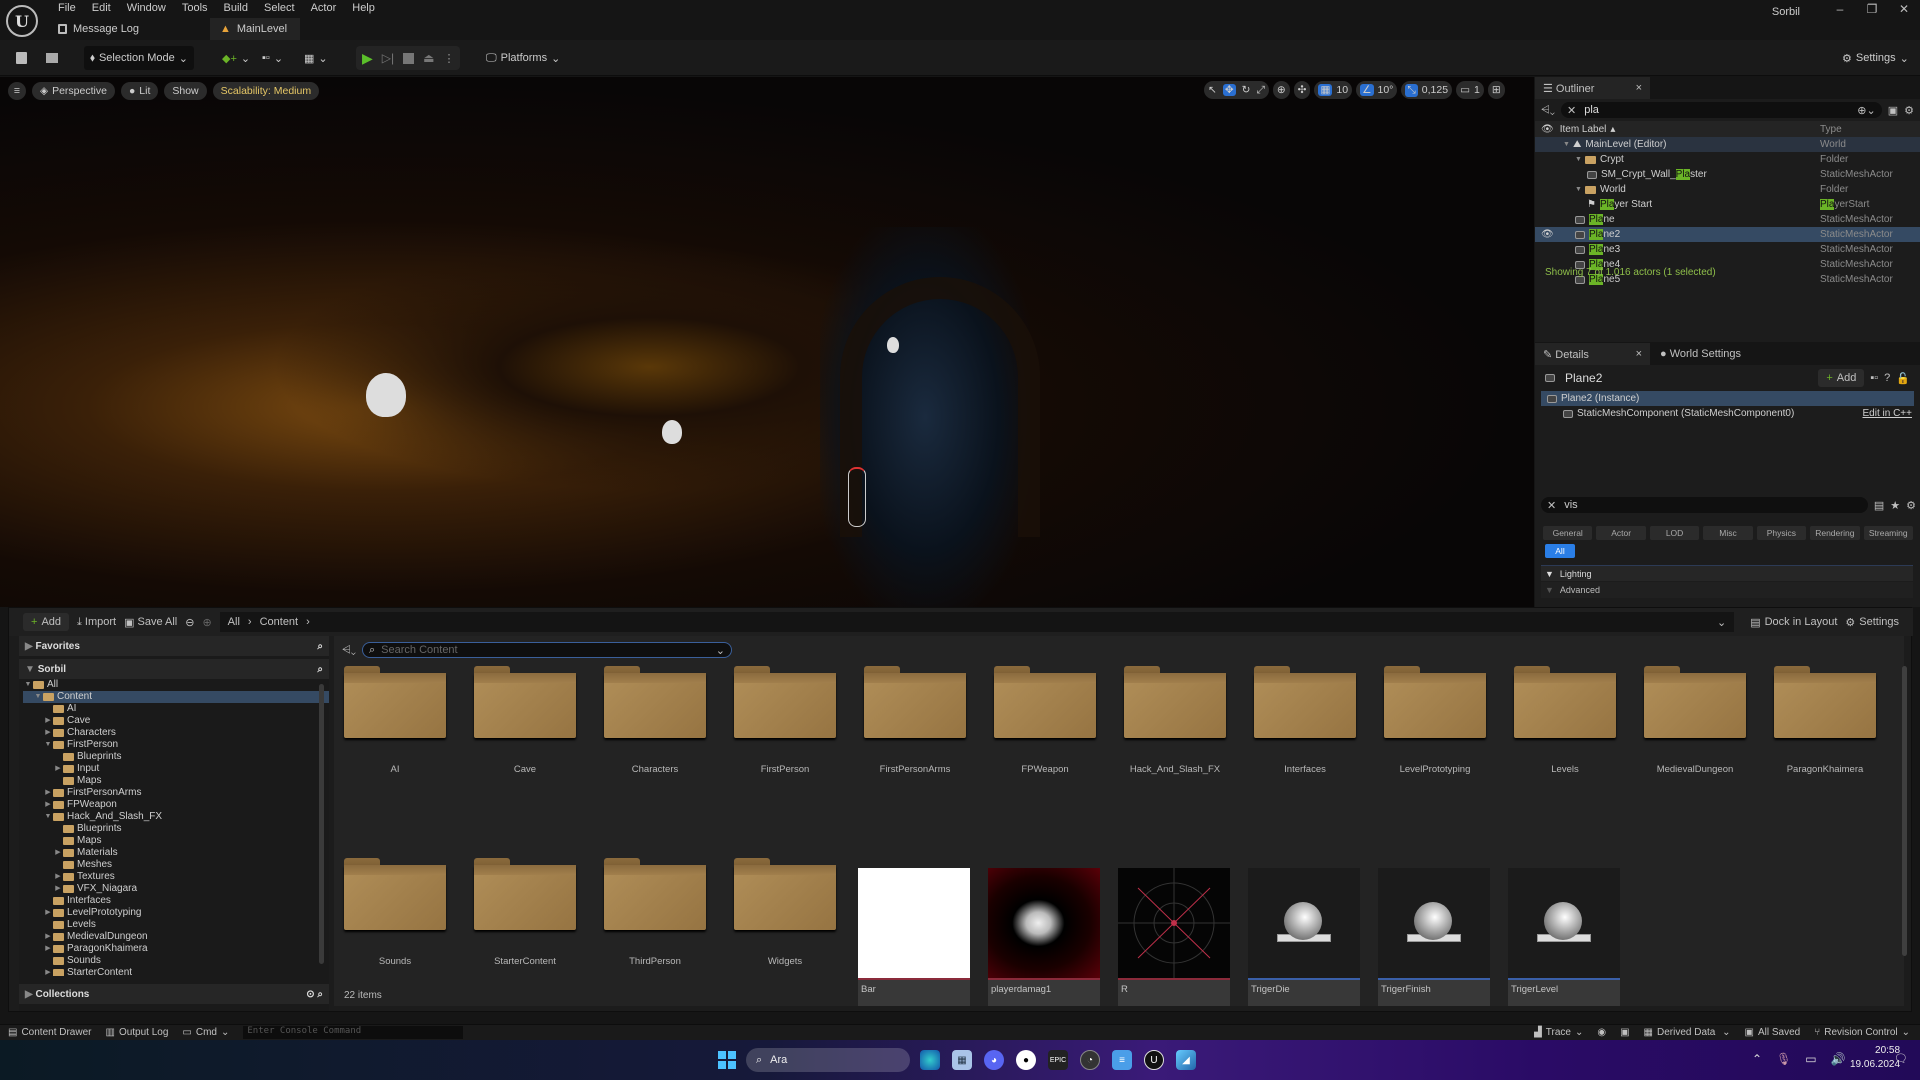 Image resolution: width=1920 pixels, height=1080 pixels. What do you see at coordinates (353, 1032) in the screenshot?
I see `console-command-input: Enter Console Command` at bounding box center [353, 1032].